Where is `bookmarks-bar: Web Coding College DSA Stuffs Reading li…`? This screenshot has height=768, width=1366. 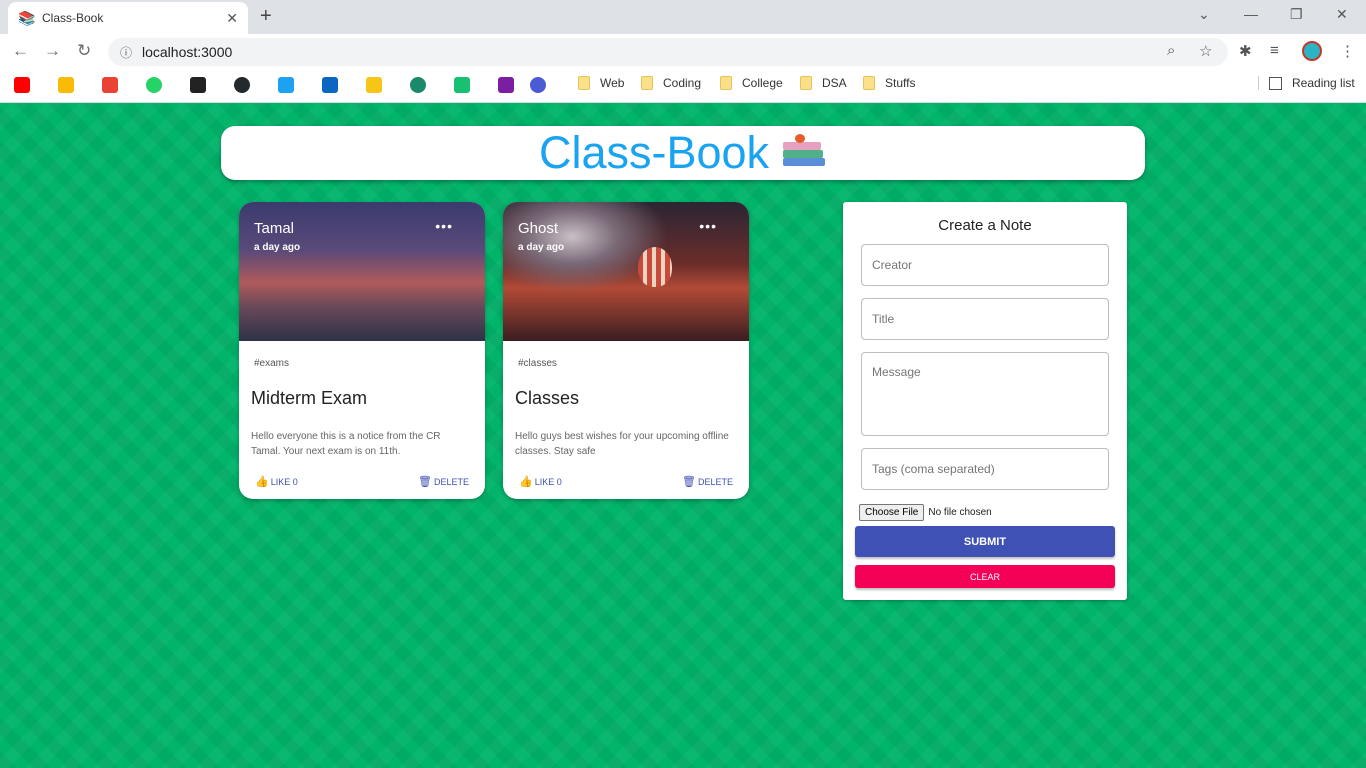
bookmarks-bar: Web Coding College DSA Stuffs Reading li… is located at coordinates (683, 86).